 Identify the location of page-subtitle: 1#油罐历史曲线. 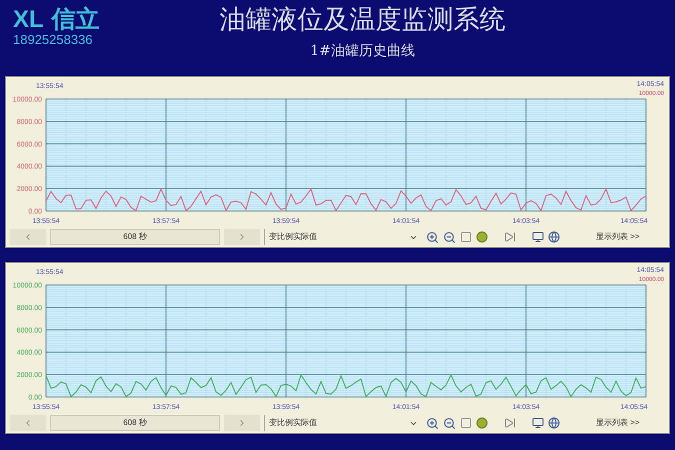
(362, 51).